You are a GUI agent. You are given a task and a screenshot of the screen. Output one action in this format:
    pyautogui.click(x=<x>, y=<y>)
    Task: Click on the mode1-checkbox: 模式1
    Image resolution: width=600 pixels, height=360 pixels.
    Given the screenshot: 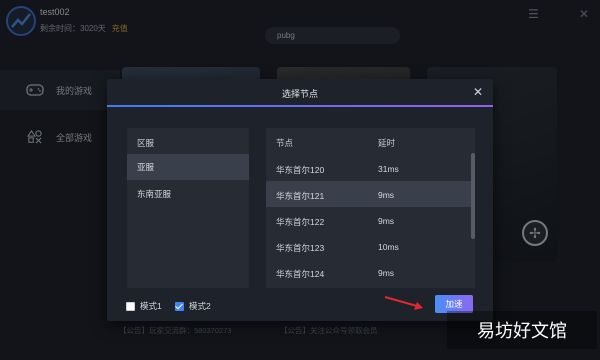 What is the action you would take?
    pyautogui.click(x=144, y=306)
    